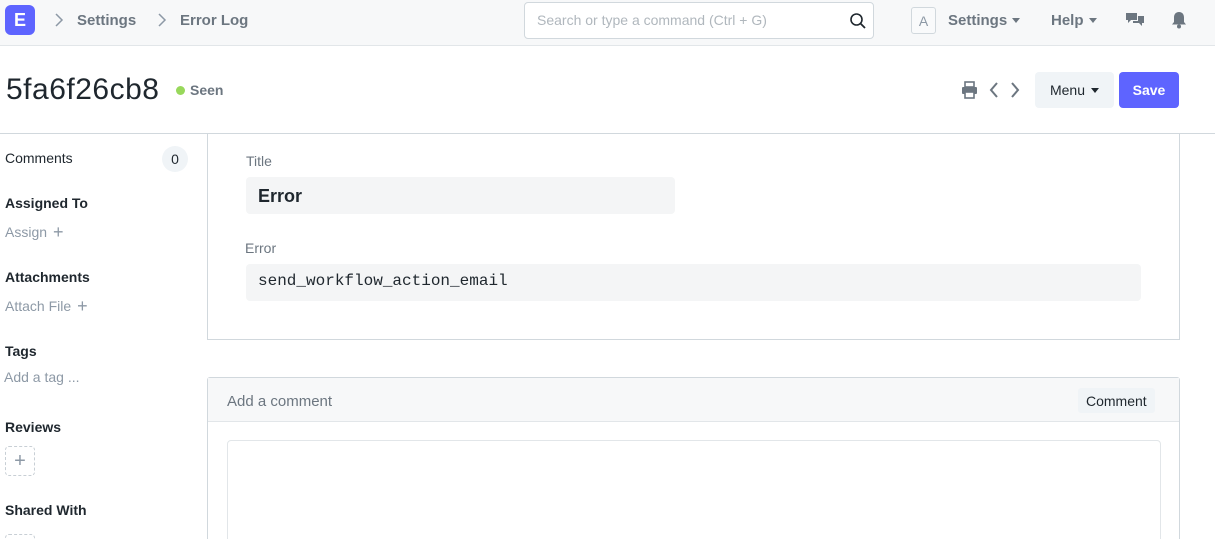 This screenshot has height=539, width=1215. I want to click on add-share-button, so click(20, 536).